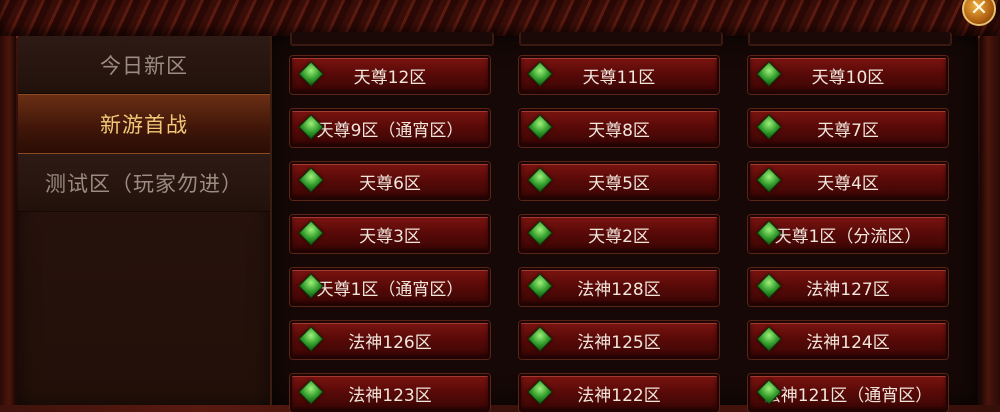 Image resolution: width=1000 pixels, height=412 pixels. I want to click on server-name: 天尊1区（分流区）, so click(848, 236).